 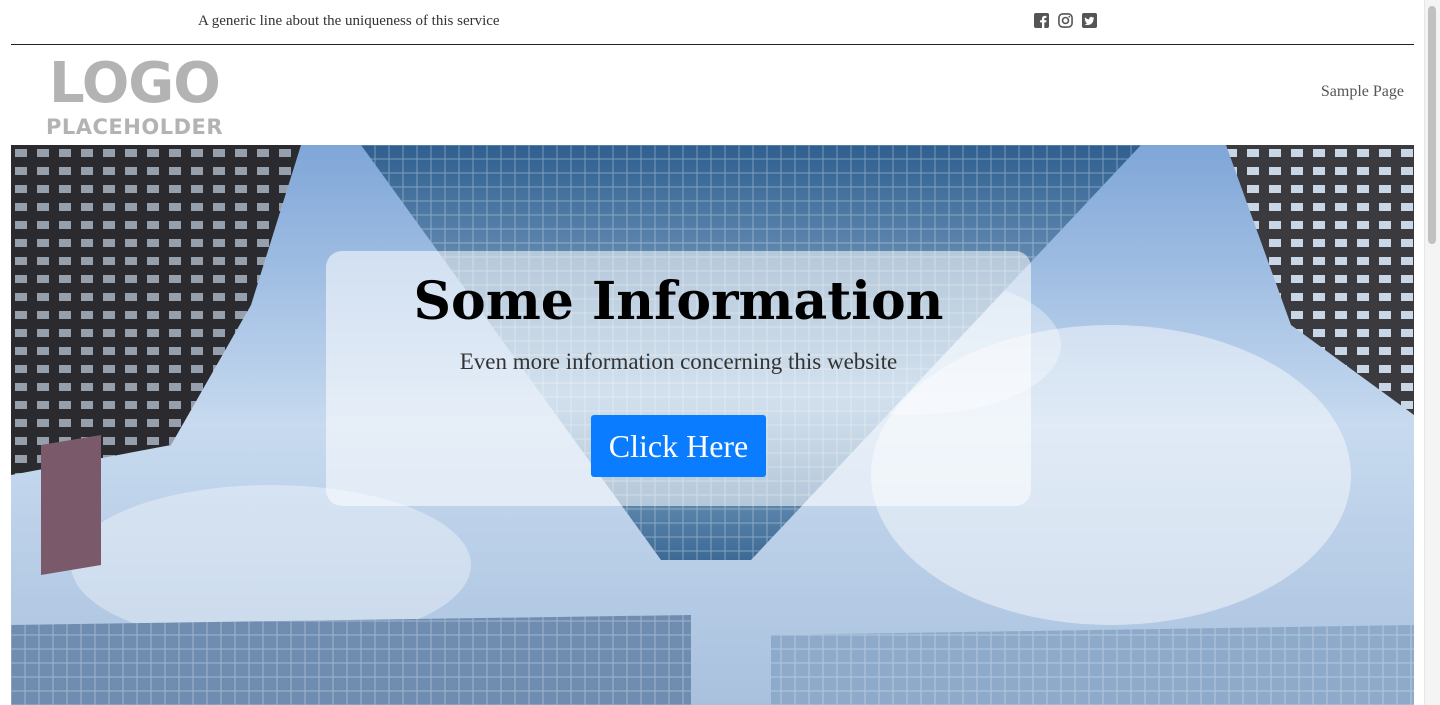 What do you see at coordinates (1432, 125) in the screenshot?
I see `scrollbar-thumb` at bounding box center [1432, 125].